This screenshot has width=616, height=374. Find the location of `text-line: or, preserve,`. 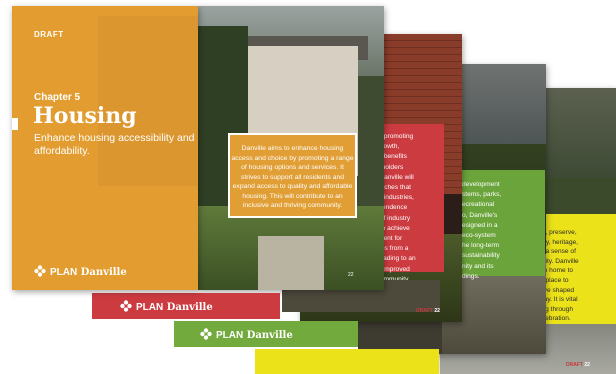

text-line: or, preserve, is located at coordinates (558, 232).